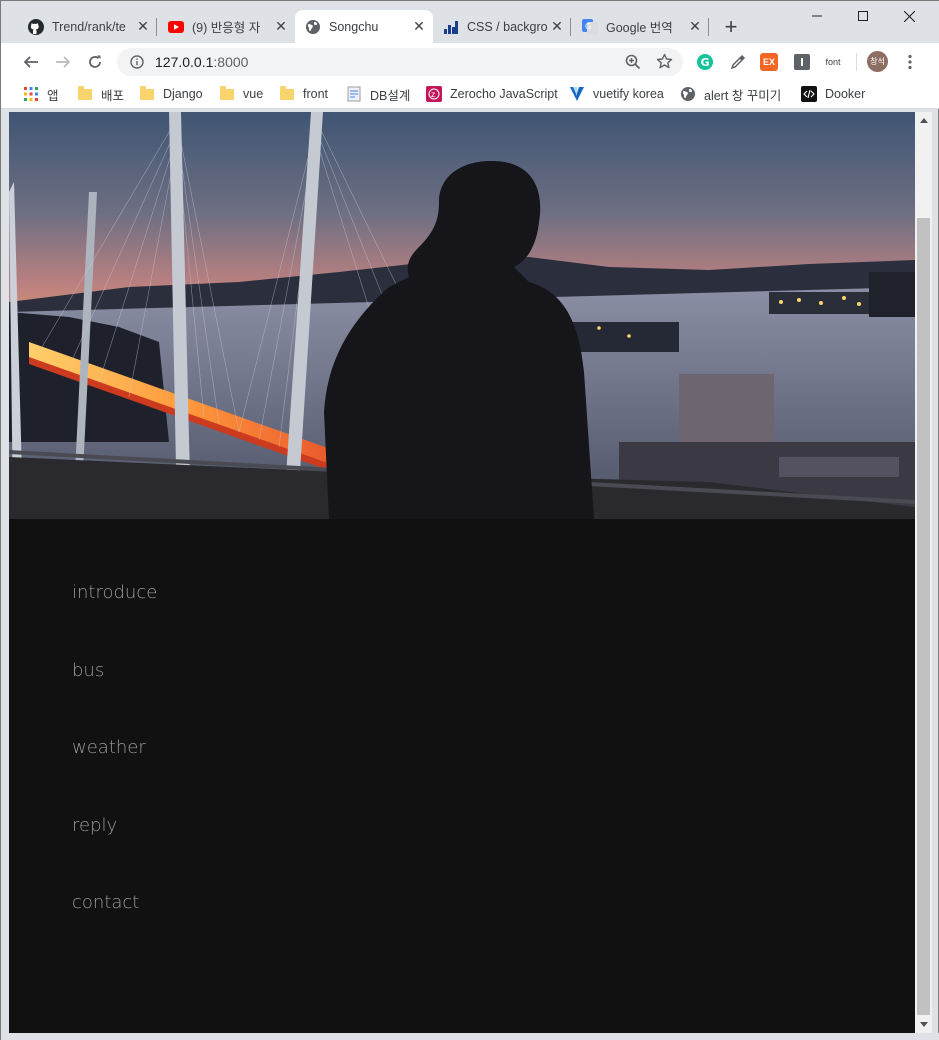  I want to click on bookmark-label: Django, so click(183, 94).